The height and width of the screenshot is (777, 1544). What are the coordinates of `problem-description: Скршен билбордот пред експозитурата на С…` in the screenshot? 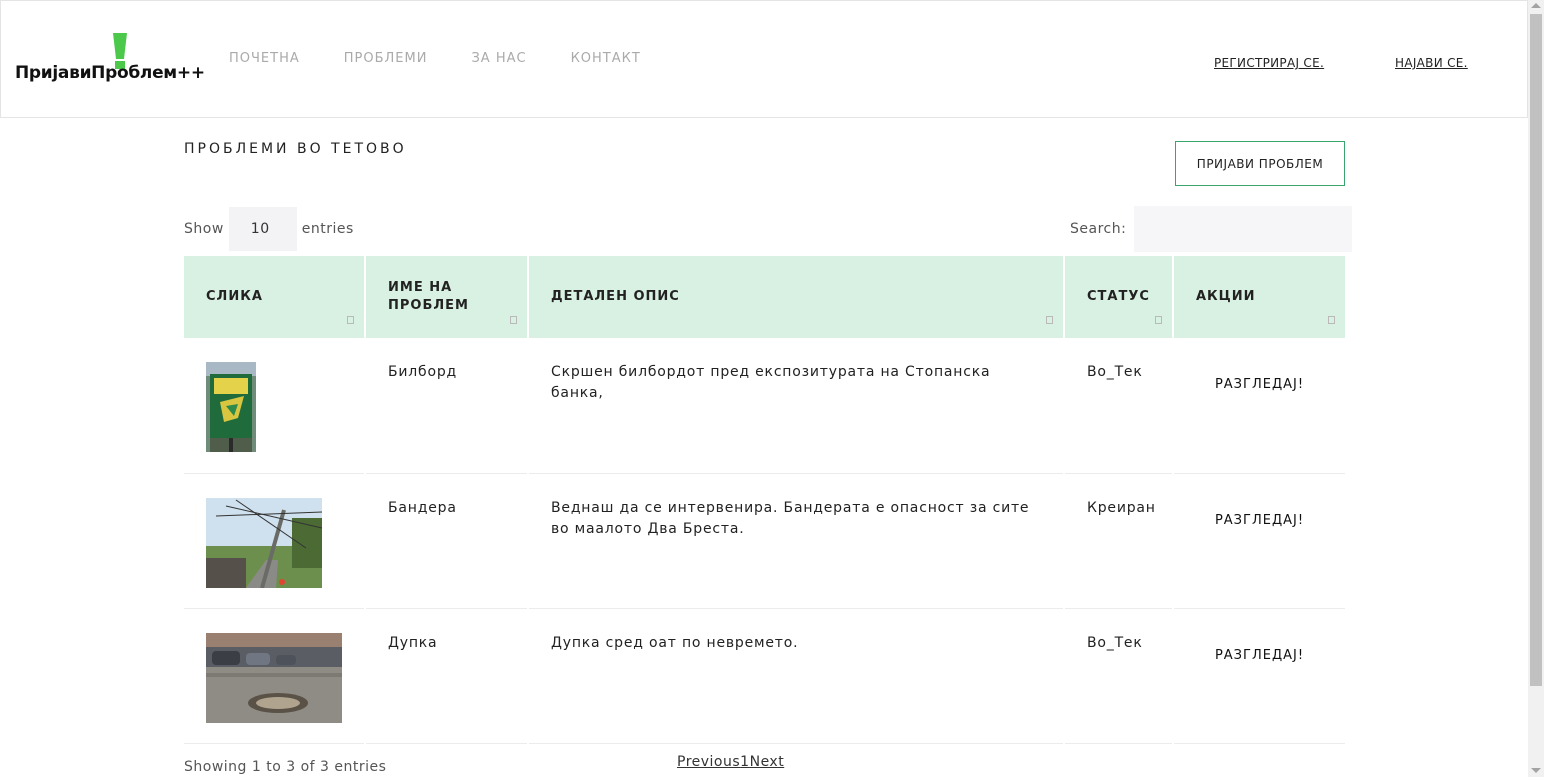 It's located at (796, 406).